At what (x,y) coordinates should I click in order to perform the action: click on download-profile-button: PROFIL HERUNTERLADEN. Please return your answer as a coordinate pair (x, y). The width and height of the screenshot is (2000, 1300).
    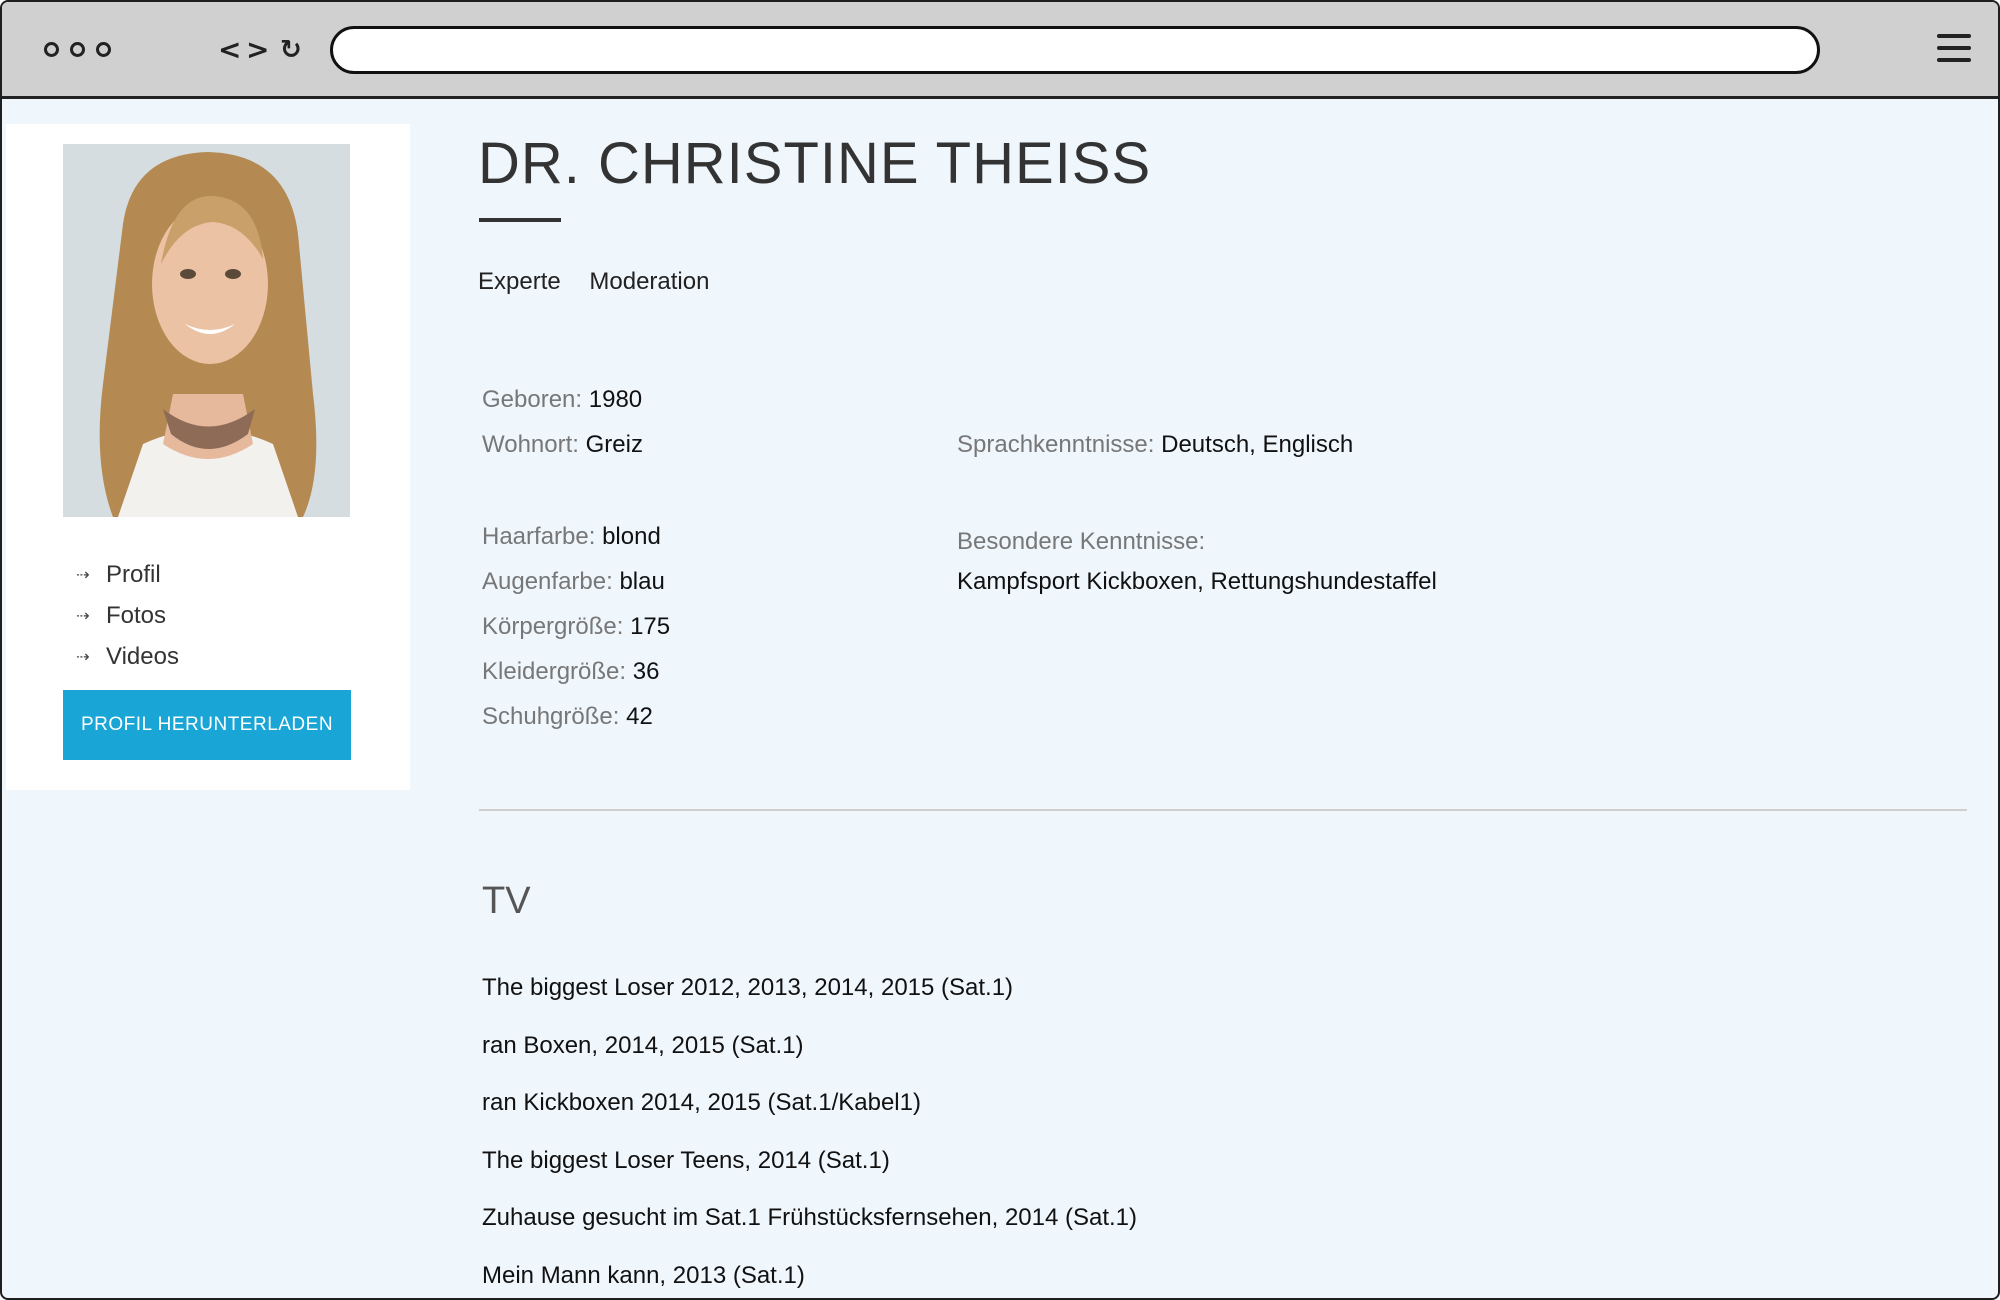
    Looking at the image, I should click on (207, 725).